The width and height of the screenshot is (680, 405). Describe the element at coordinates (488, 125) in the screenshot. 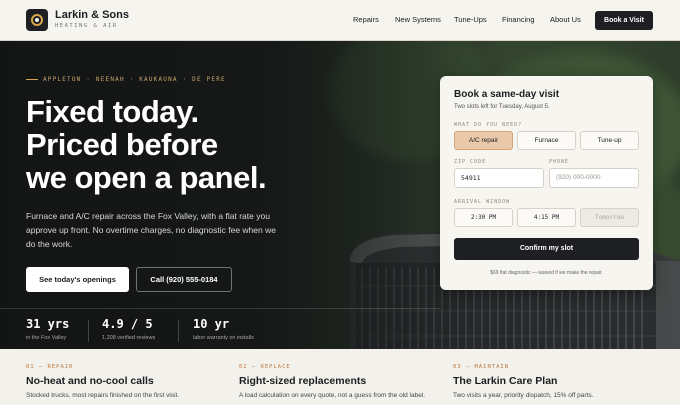

I see `need-label: WHAT DO YOU NEED?` at that location.